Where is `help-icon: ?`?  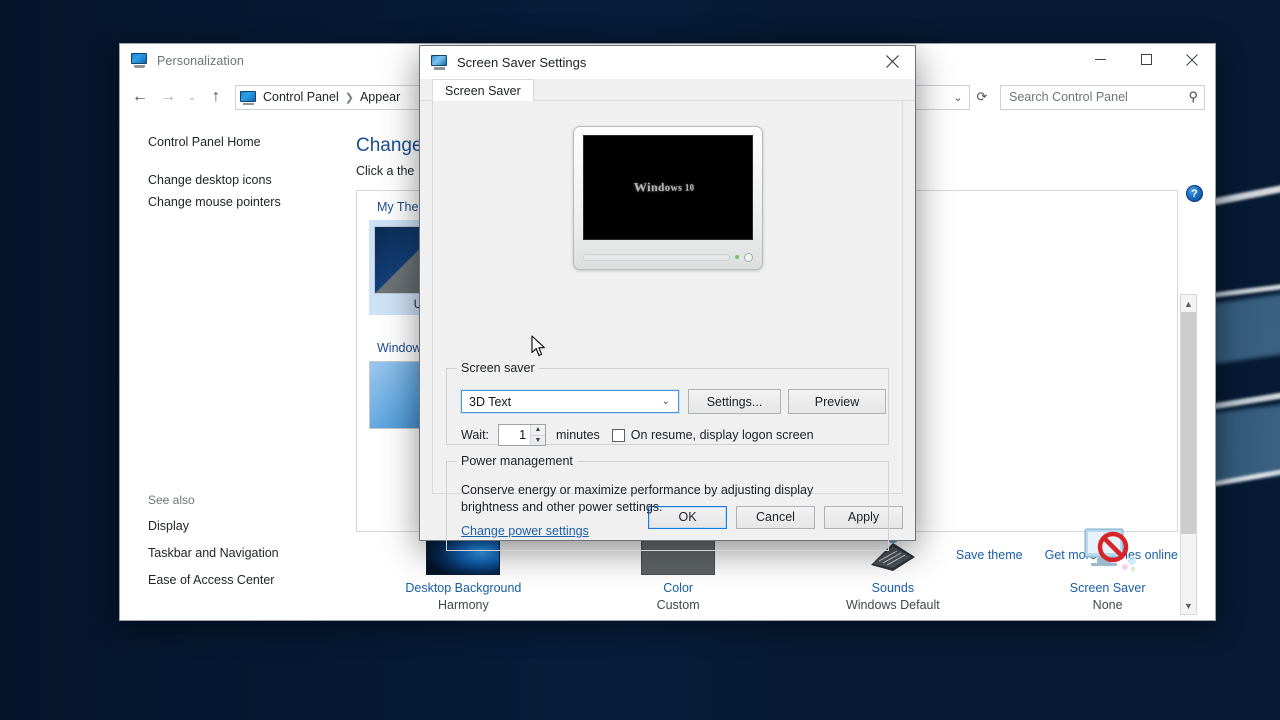
help-icon: ? is located at coordinates (1194, 193).